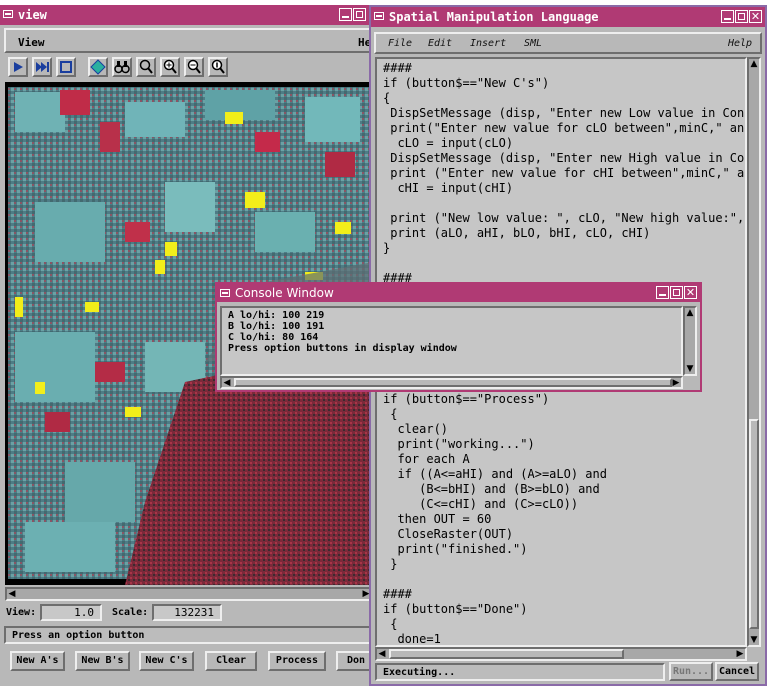  What do you see at coordinates (297, 661) in the screenshot?
I see `process-button: Process` at bounding box center [297, 661].